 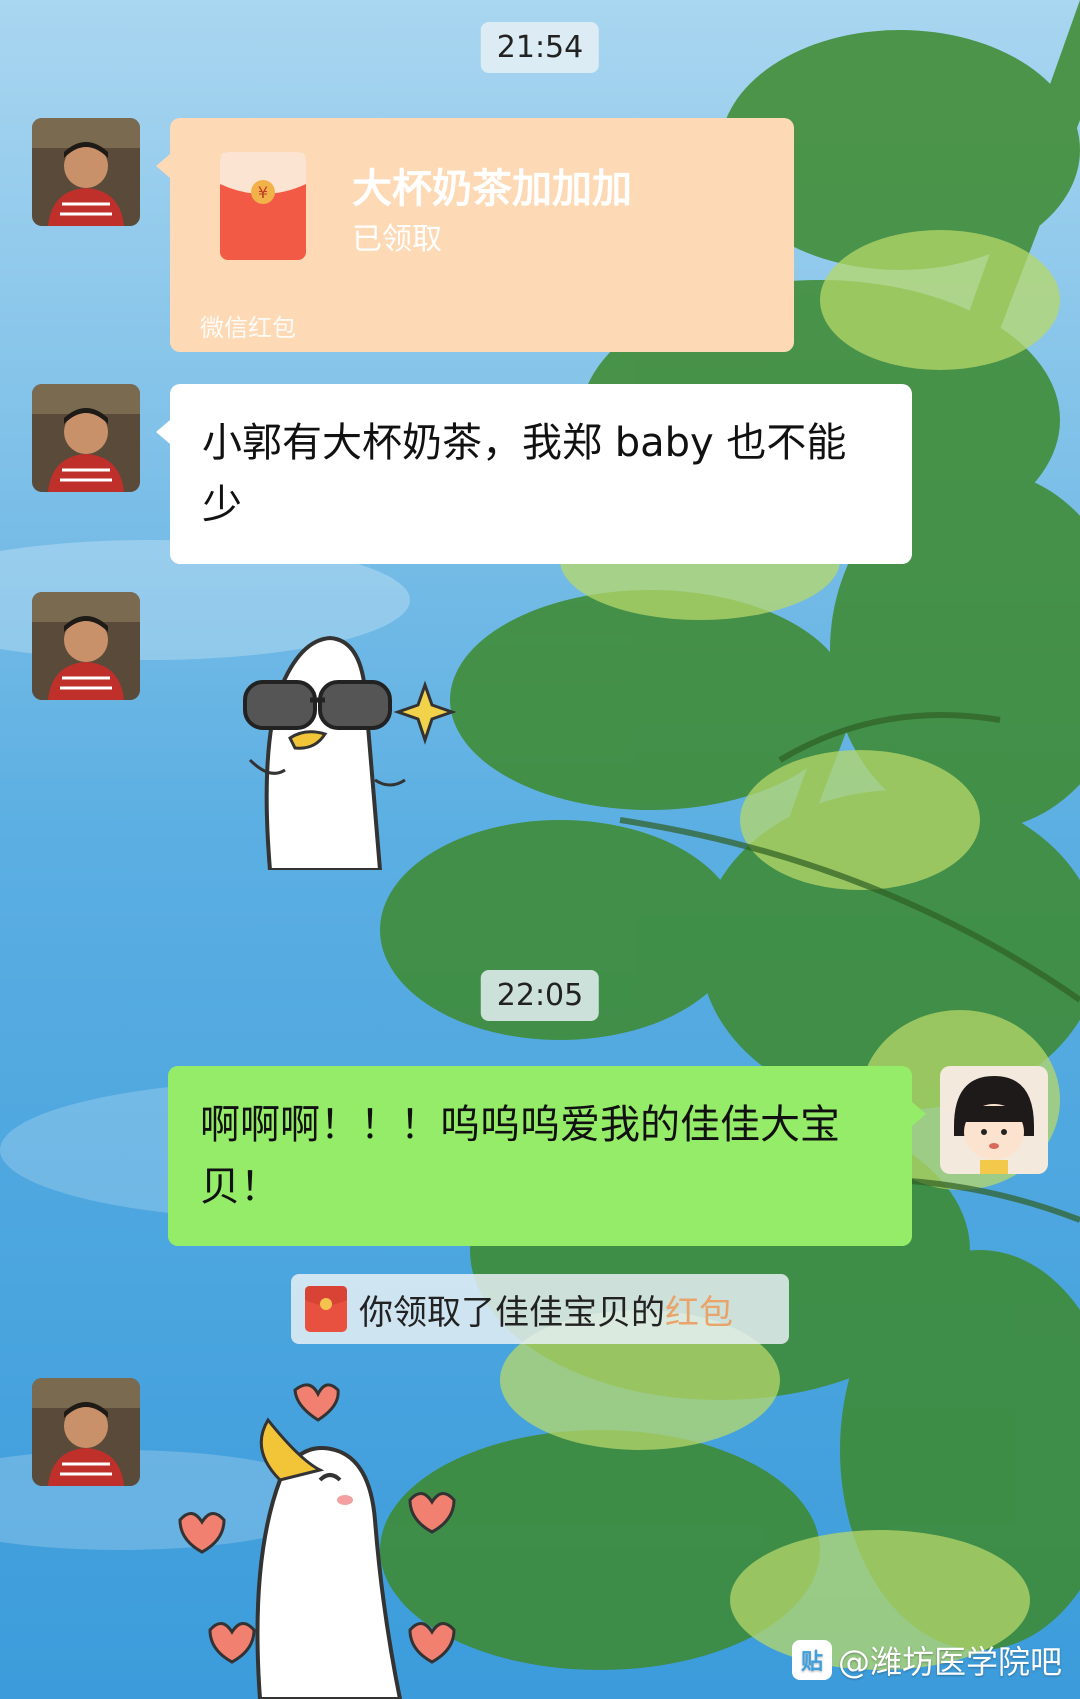 I want to click on red-packet-message: ¥ 大杯奶茶加加加 已领取 微信红包, so click(x=475, y=235).